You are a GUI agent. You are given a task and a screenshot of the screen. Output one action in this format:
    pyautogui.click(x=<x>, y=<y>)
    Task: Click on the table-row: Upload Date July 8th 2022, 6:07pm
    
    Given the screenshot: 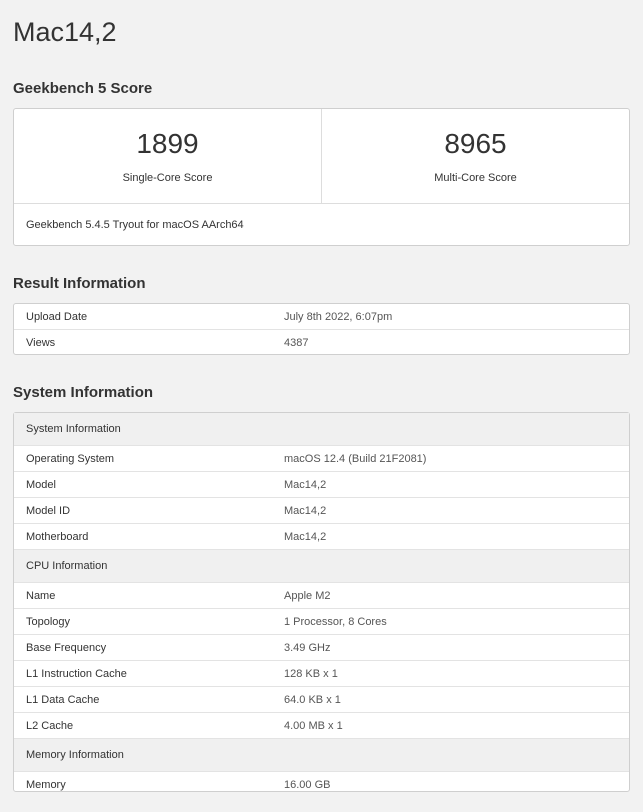 What is the action you would take?
    pyautogui.click(x=321, y=317)
    